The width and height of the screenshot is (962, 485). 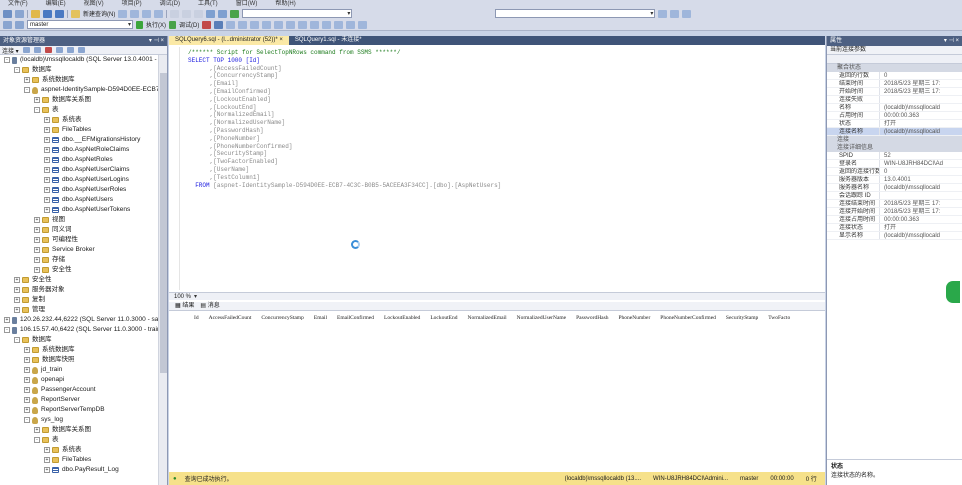 I want to click on tree-node: + 服务器对象, so click(x=39, y=290).